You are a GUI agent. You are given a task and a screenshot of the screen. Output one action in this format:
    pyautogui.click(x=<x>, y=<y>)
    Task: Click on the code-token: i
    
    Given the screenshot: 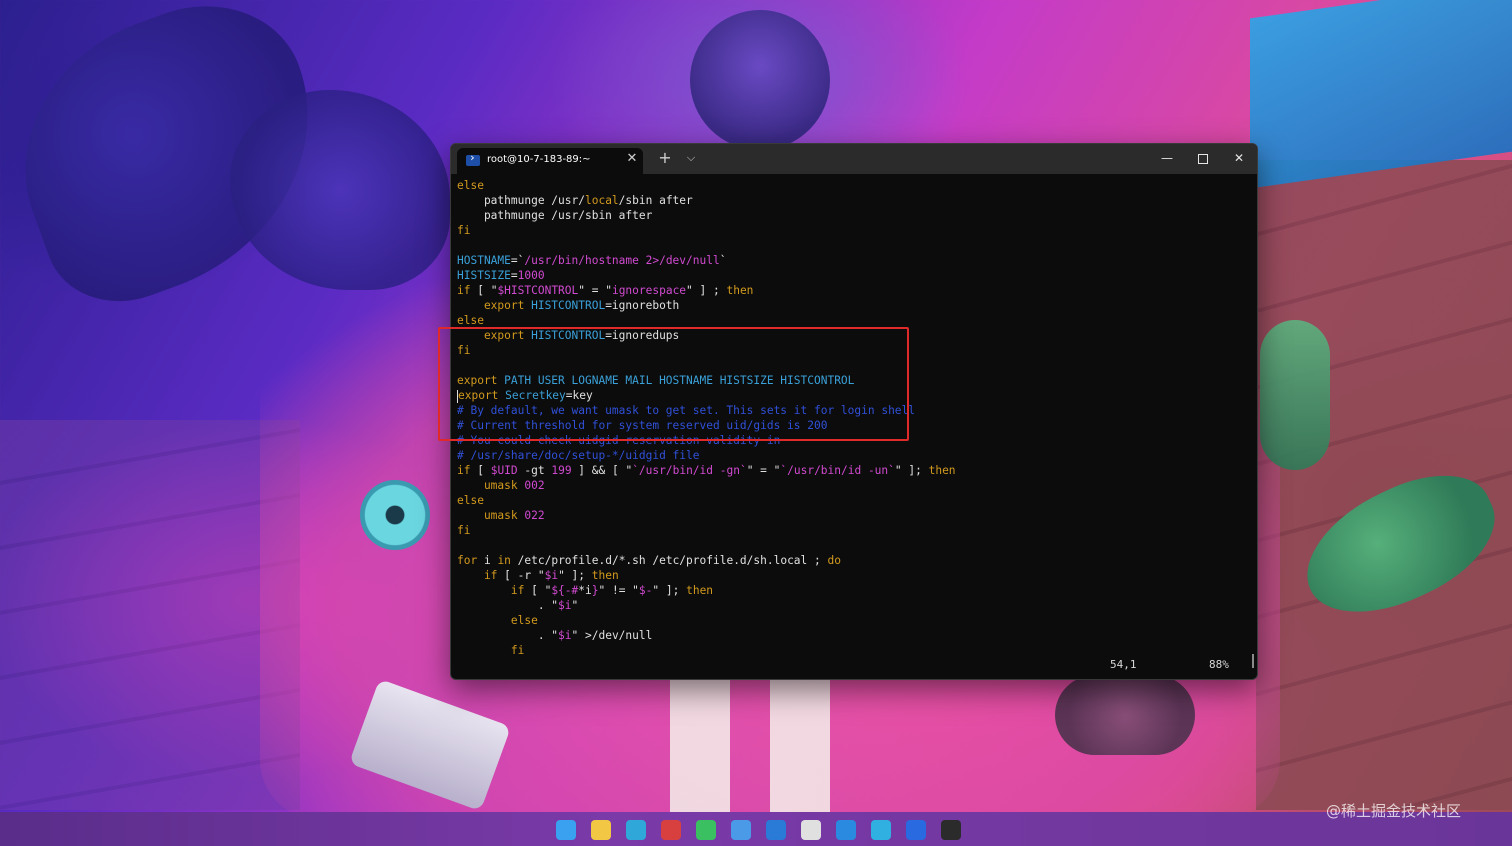 What is the action you would take?
    pyautogui.click(x=487, y=560)
    